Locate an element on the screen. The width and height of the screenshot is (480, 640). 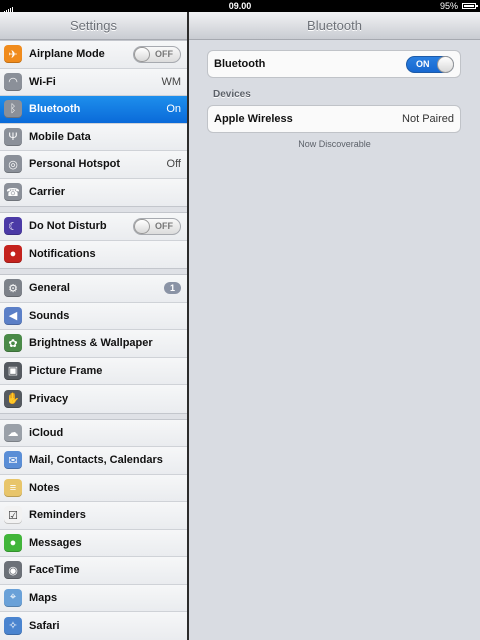
battery-icon is located at coordinates (470, 6).